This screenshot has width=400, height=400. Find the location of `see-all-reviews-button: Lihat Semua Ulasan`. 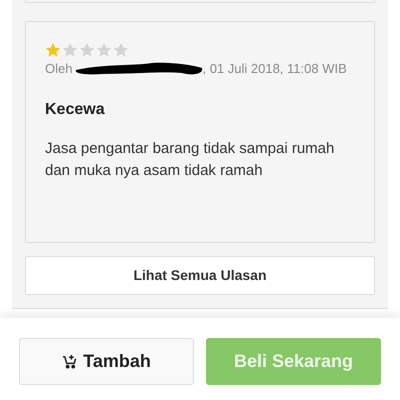

see-all-reviews-button: Lihat Semua Ulasan is located at coordinates (200, 275).